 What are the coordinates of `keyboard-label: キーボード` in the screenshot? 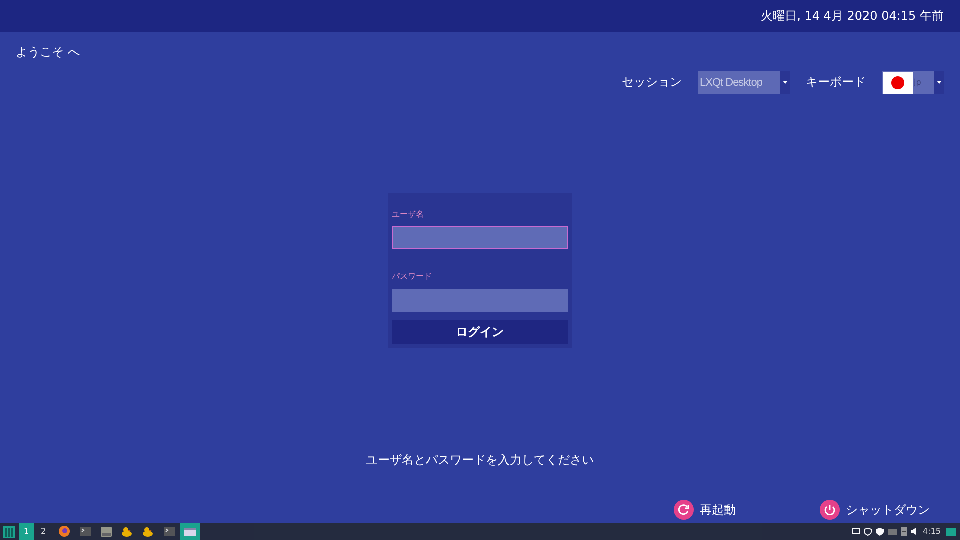 It's located at (836, 82).